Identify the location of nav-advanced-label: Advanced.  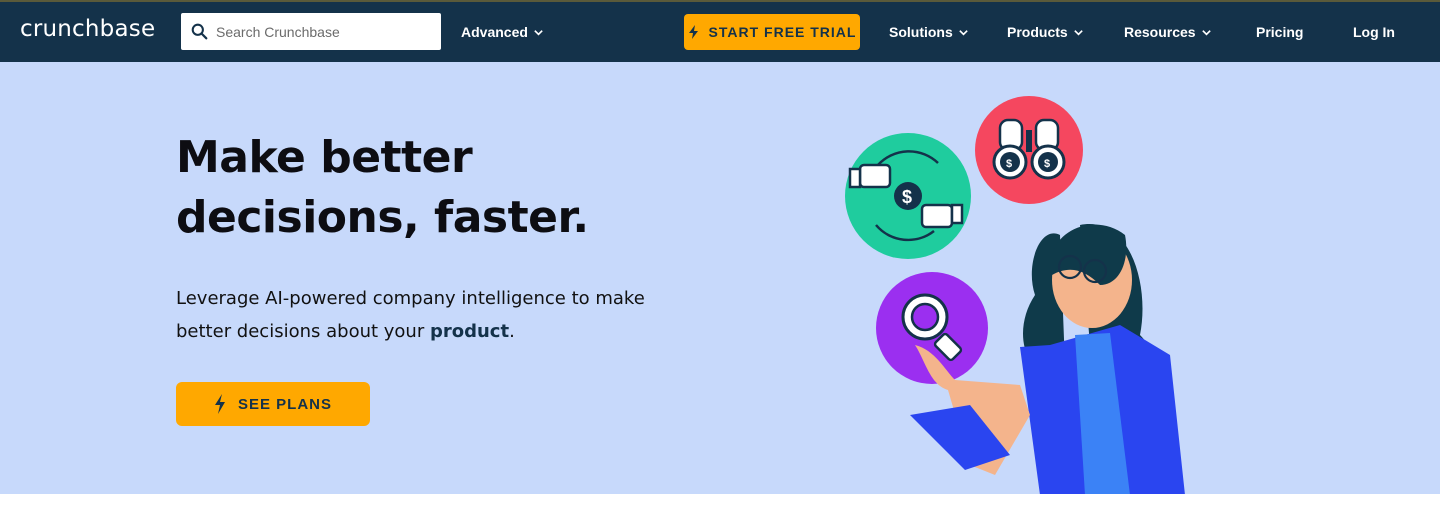
(494, 32).